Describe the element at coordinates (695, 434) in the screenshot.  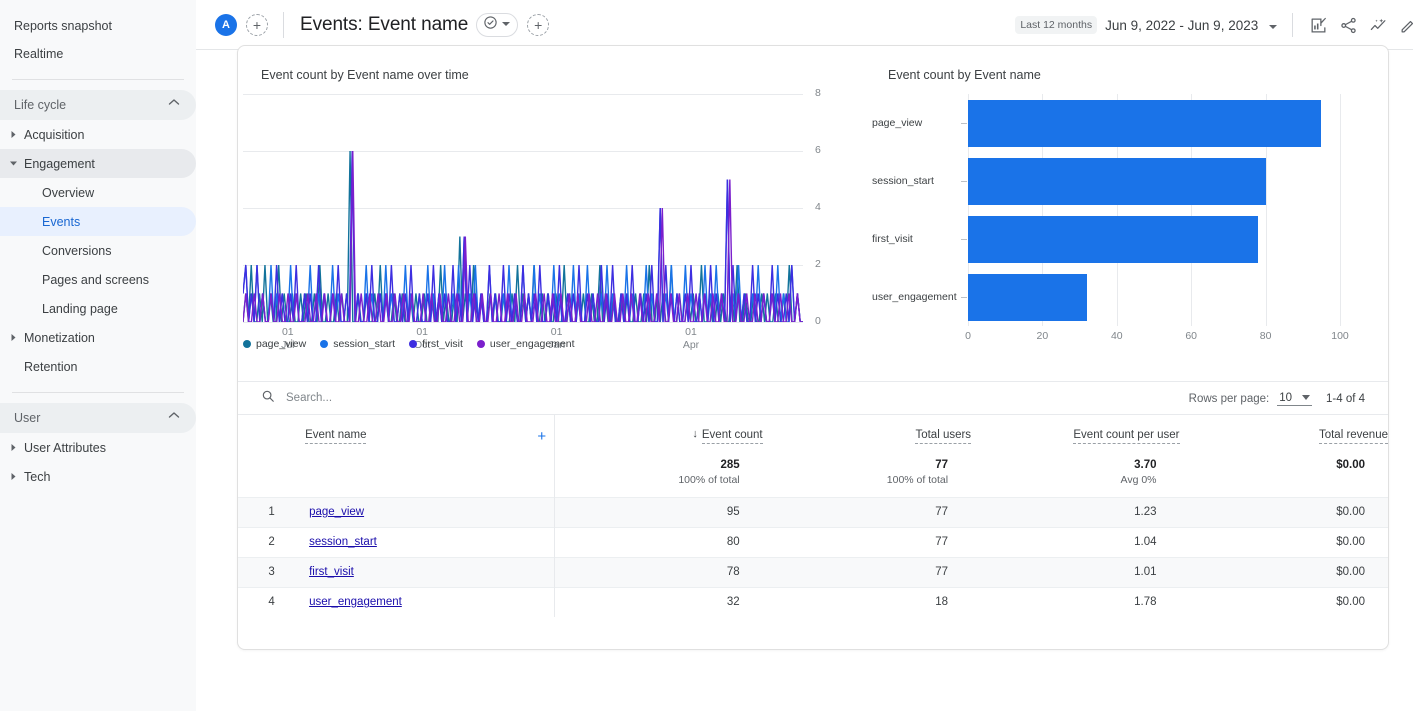
I see `sort-descending-icon: ↓` at that location.